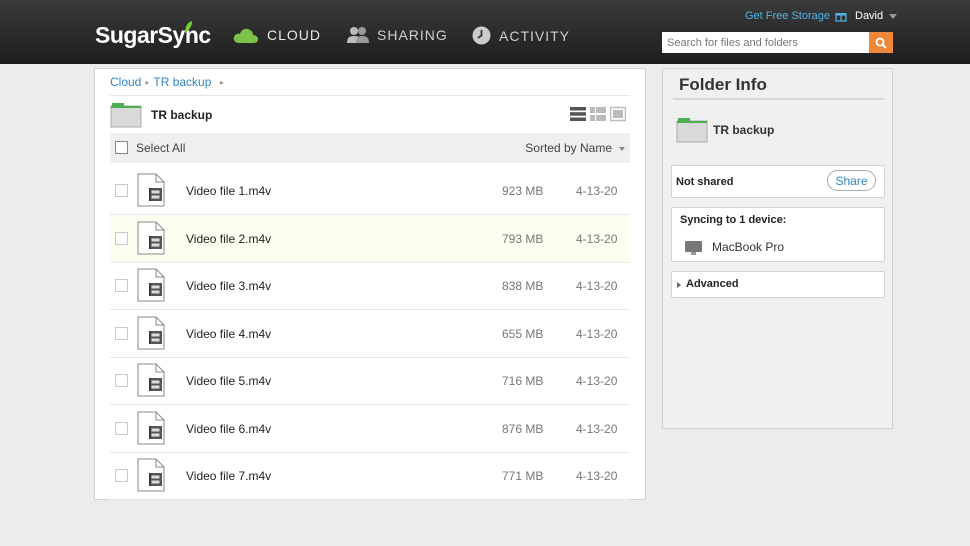 This screenshot has width=970, height=546. I want to click on file-size: 876 MB, so click(523, 428).